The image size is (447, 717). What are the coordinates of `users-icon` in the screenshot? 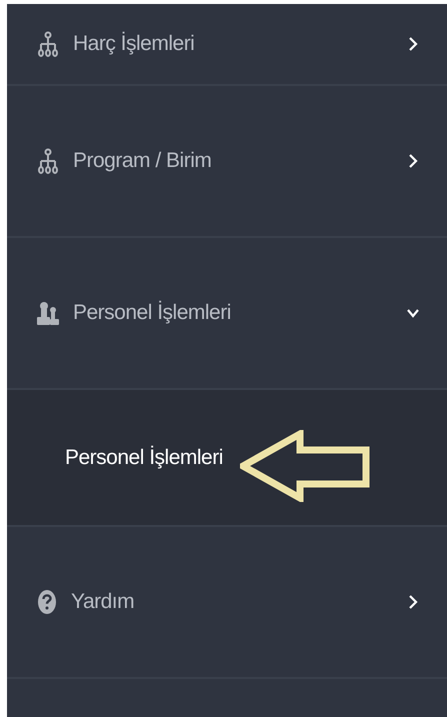 It's located at (48, 313).